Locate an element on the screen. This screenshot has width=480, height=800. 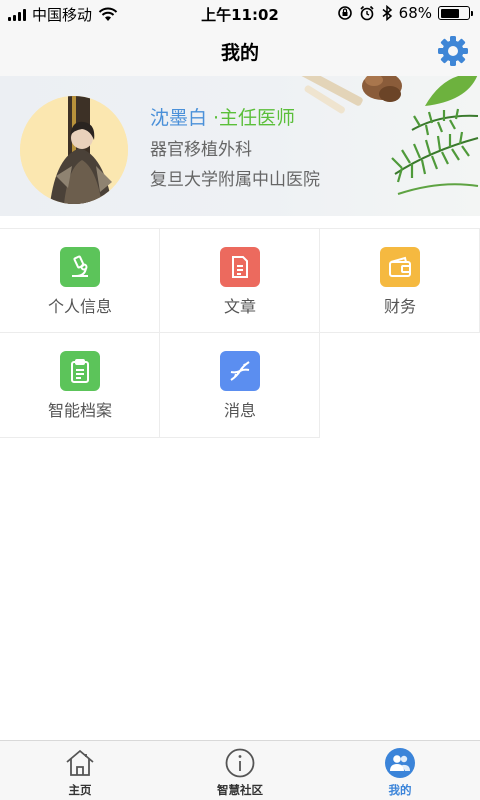
menu-label: 财务 is located at coordinates (399, 306).